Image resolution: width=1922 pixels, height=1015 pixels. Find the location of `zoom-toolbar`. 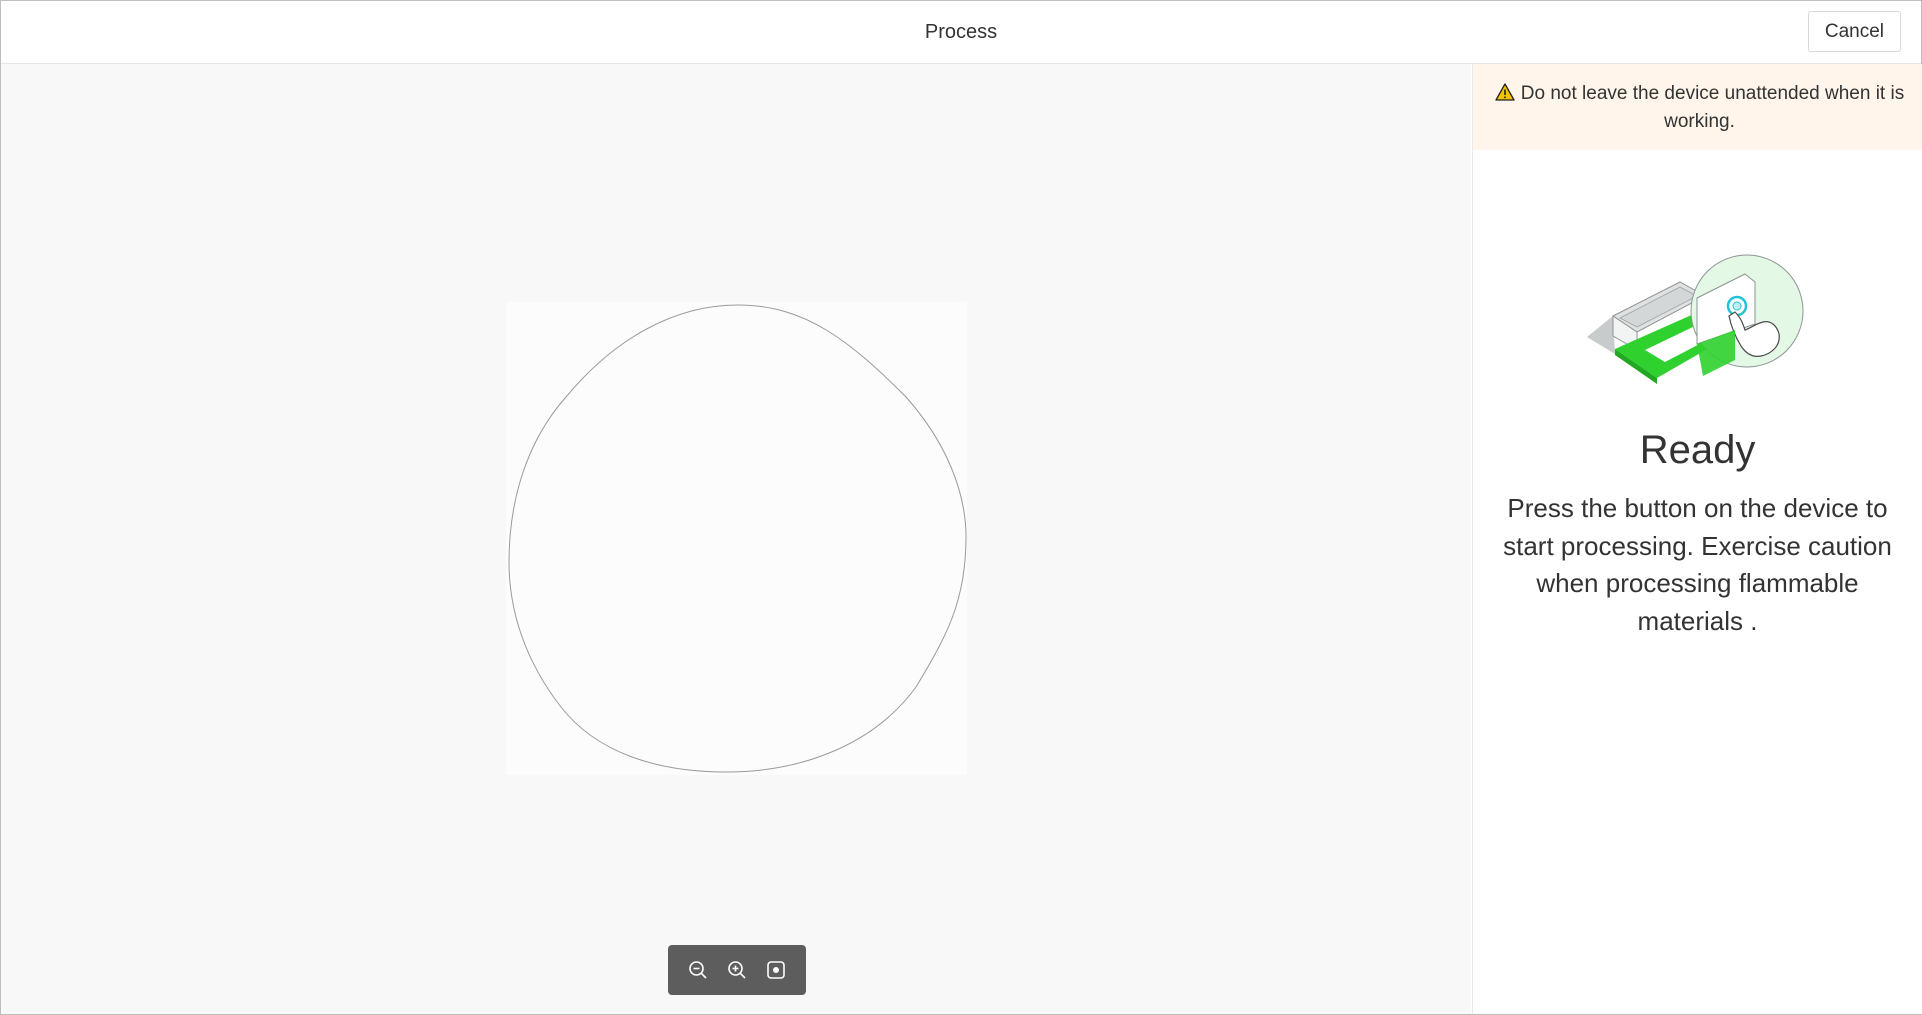

zoom-toolbar is located at coordinates (737, 970).